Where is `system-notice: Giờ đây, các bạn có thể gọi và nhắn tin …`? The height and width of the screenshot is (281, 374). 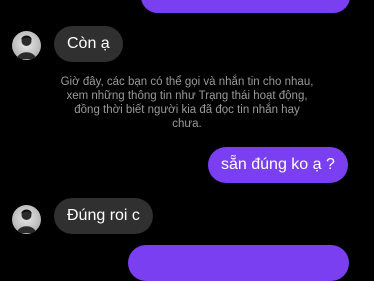
system-notice: Giờ đây, các bạn có thể gọi và nhắn tin … is located at coordinates (187, 103).